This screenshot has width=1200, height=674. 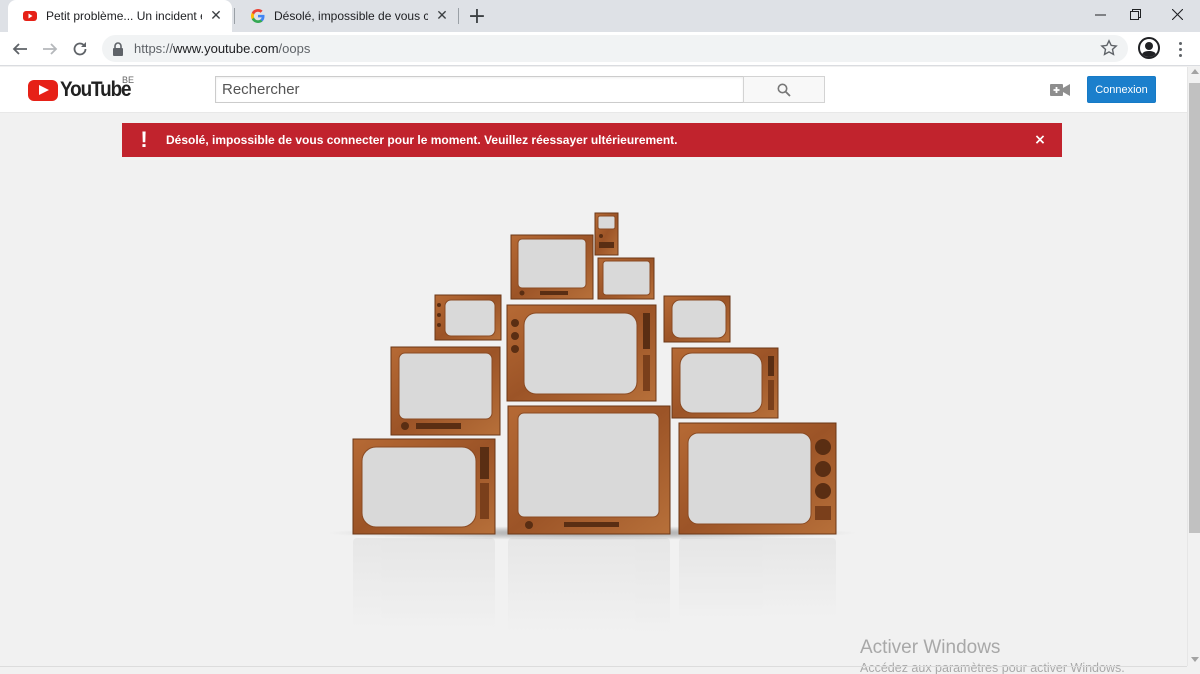 I want to click on search-button, so click(x=784, y=89).